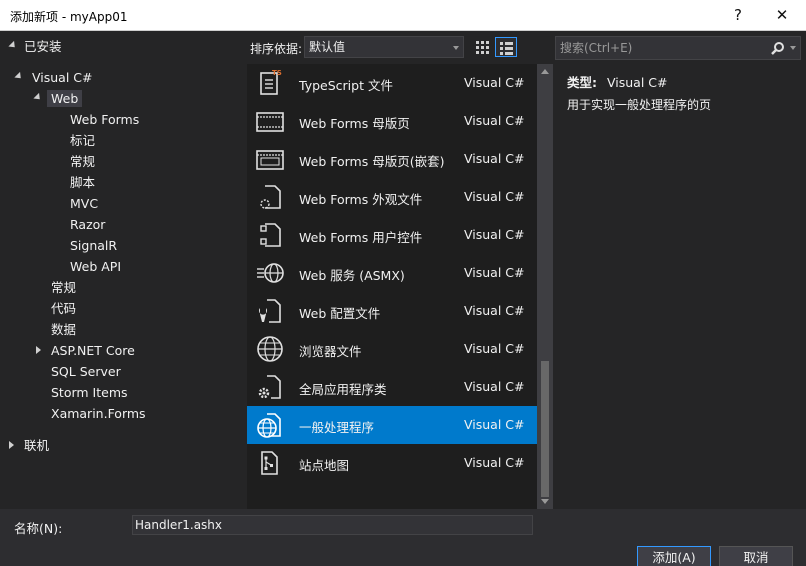  I want to click on list-item: 全局应用程序类 Visual C#, so click(392, 387).